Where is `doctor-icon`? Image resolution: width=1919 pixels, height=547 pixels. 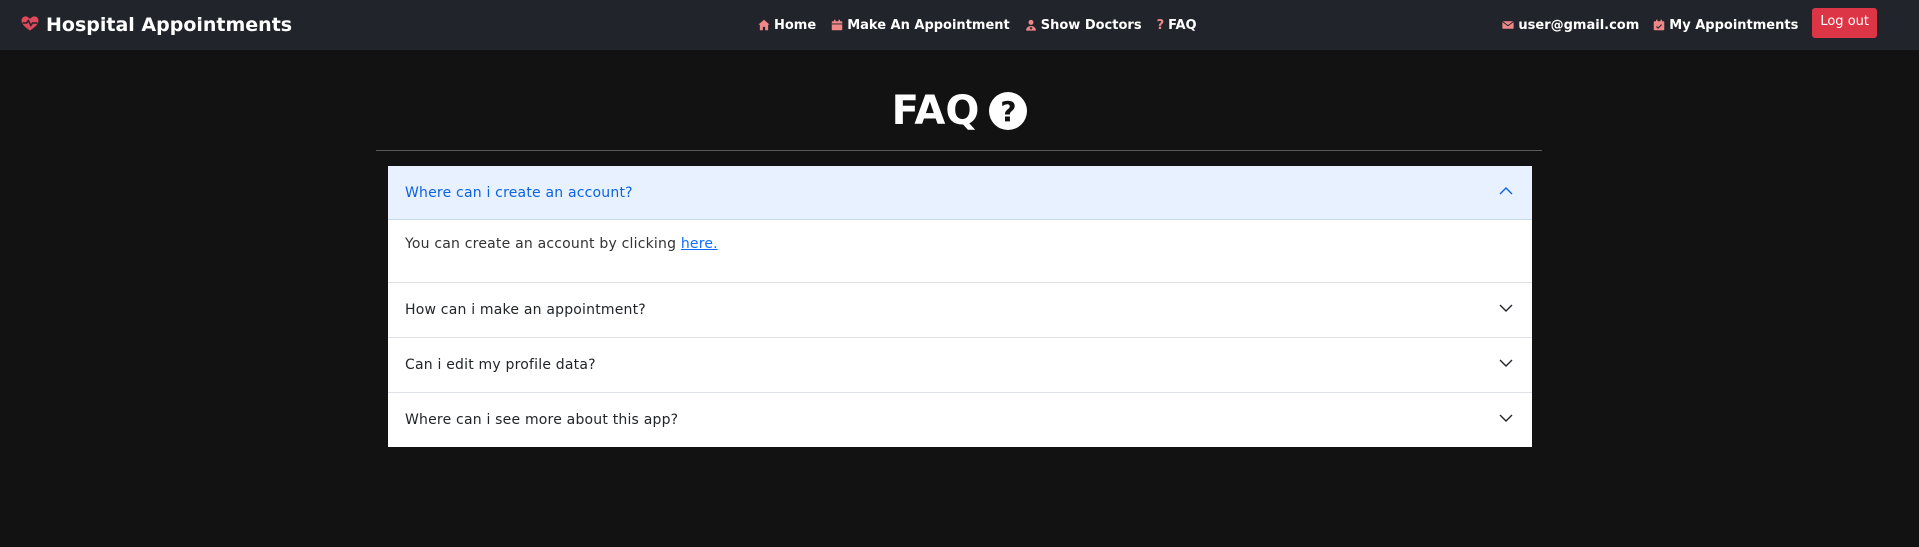
doctor-icon is located at coordinates (1031, 25).